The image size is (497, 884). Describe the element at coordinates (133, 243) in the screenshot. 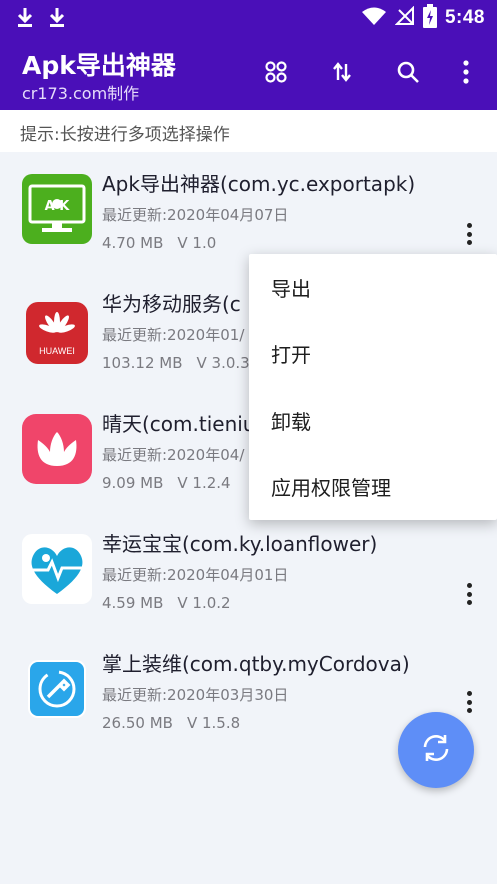

I see `app-size: 4.70 MB` at that location.